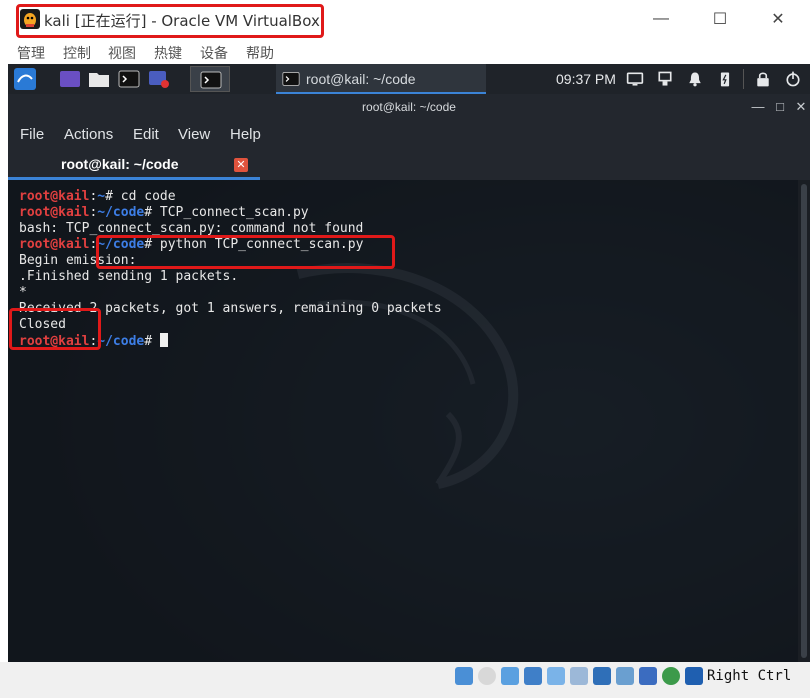 The width and height of the screenshot is (810, 698). What do you see at coordinates (25, 79) in the screenshot?
I see `kali-menu-icon` at bounding box center [25, 79].